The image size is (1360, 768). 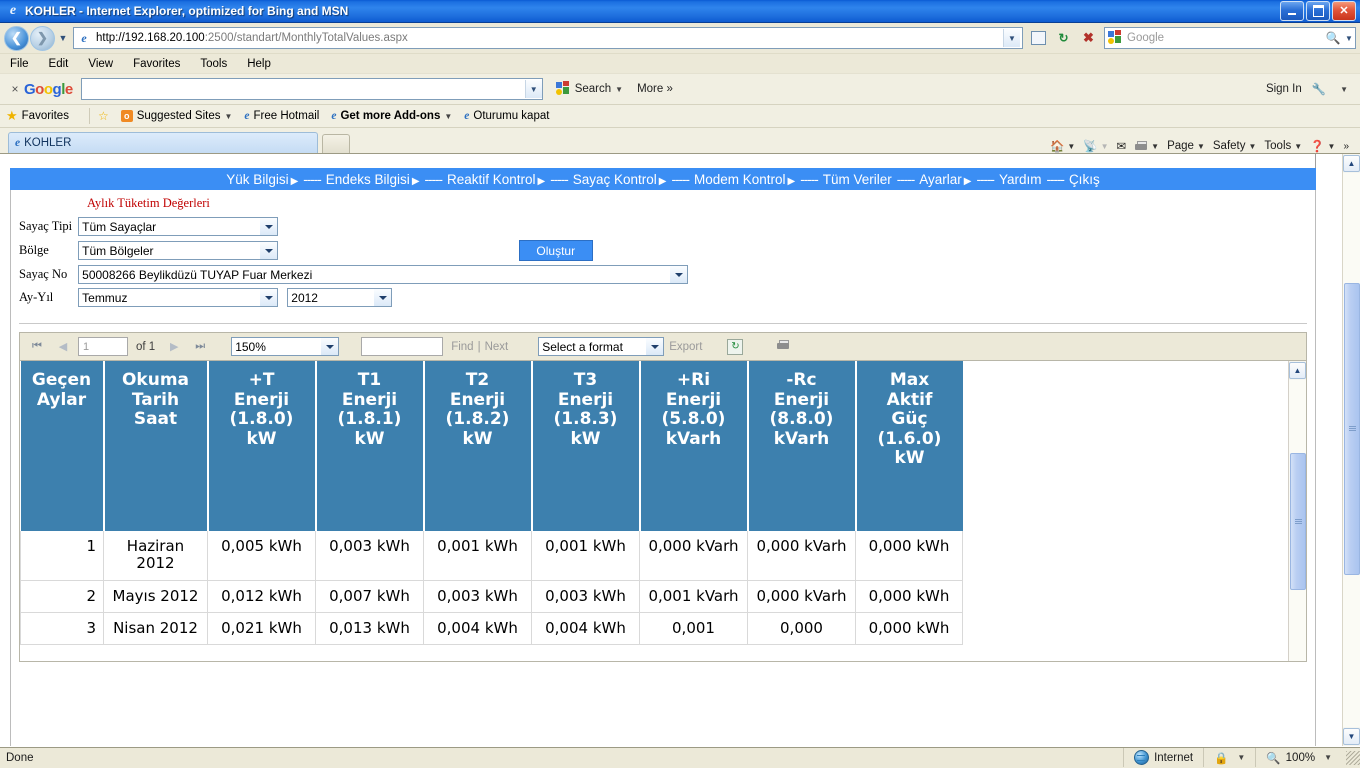 What do you see at coordinates (285, 346) in the screenshot?
I see `zoom-select: 150%` at bounding box center [285, 346].